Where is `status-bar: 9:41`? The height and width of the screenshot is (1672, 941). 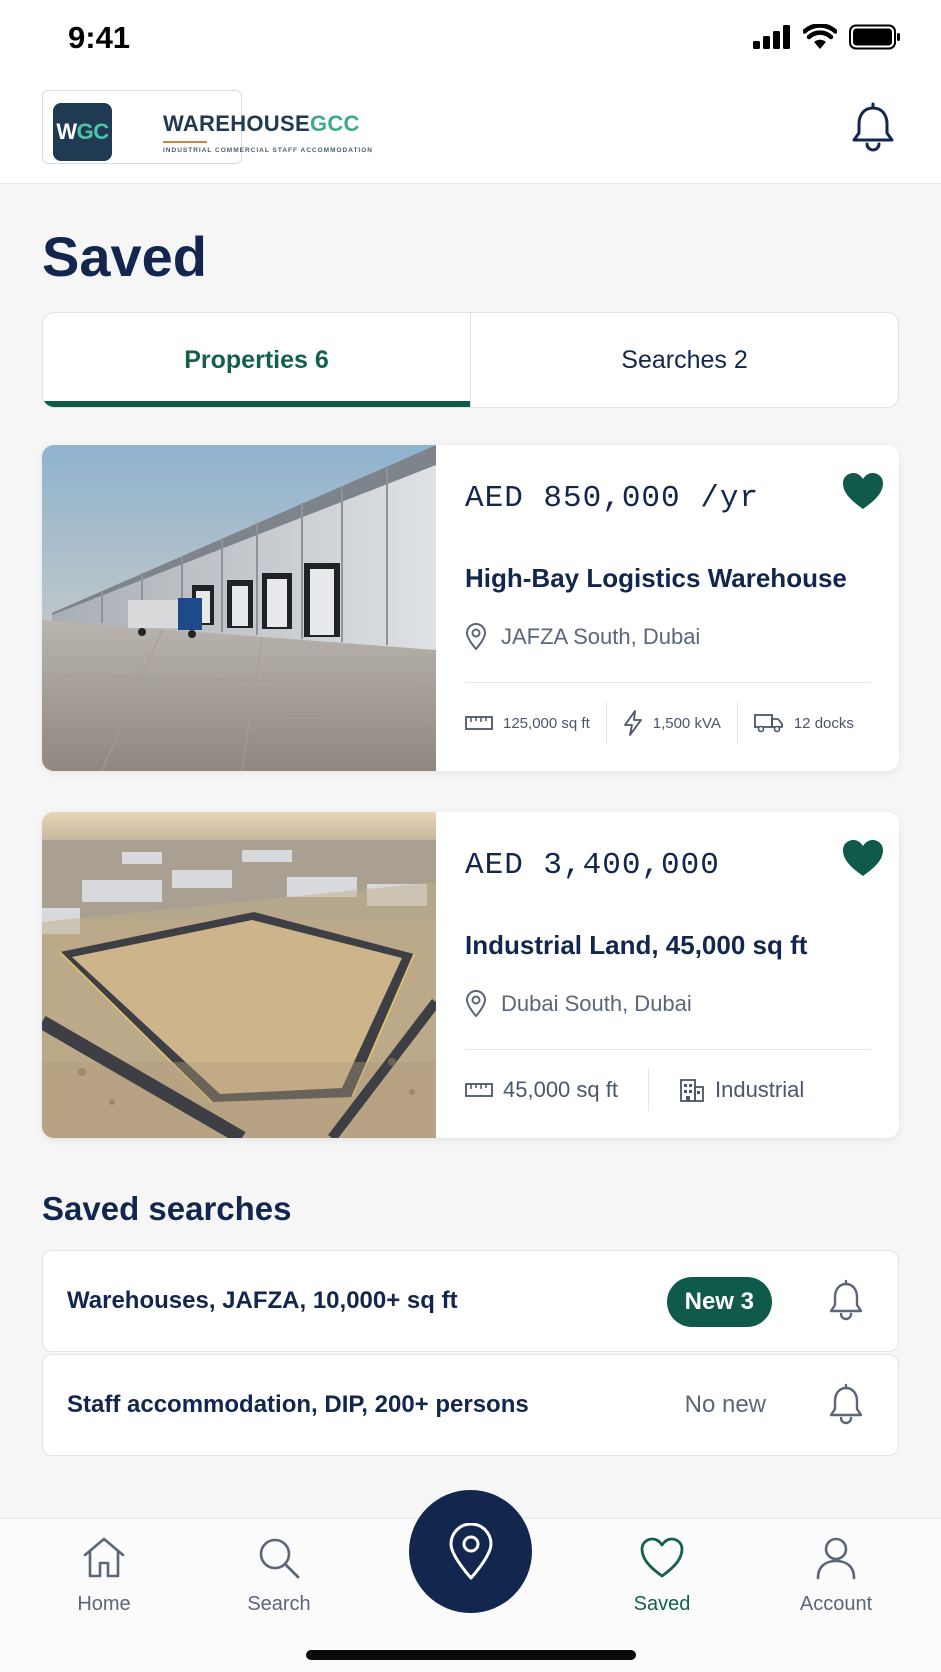
status-bar: 9:41 is located at coordinates (470, 38).